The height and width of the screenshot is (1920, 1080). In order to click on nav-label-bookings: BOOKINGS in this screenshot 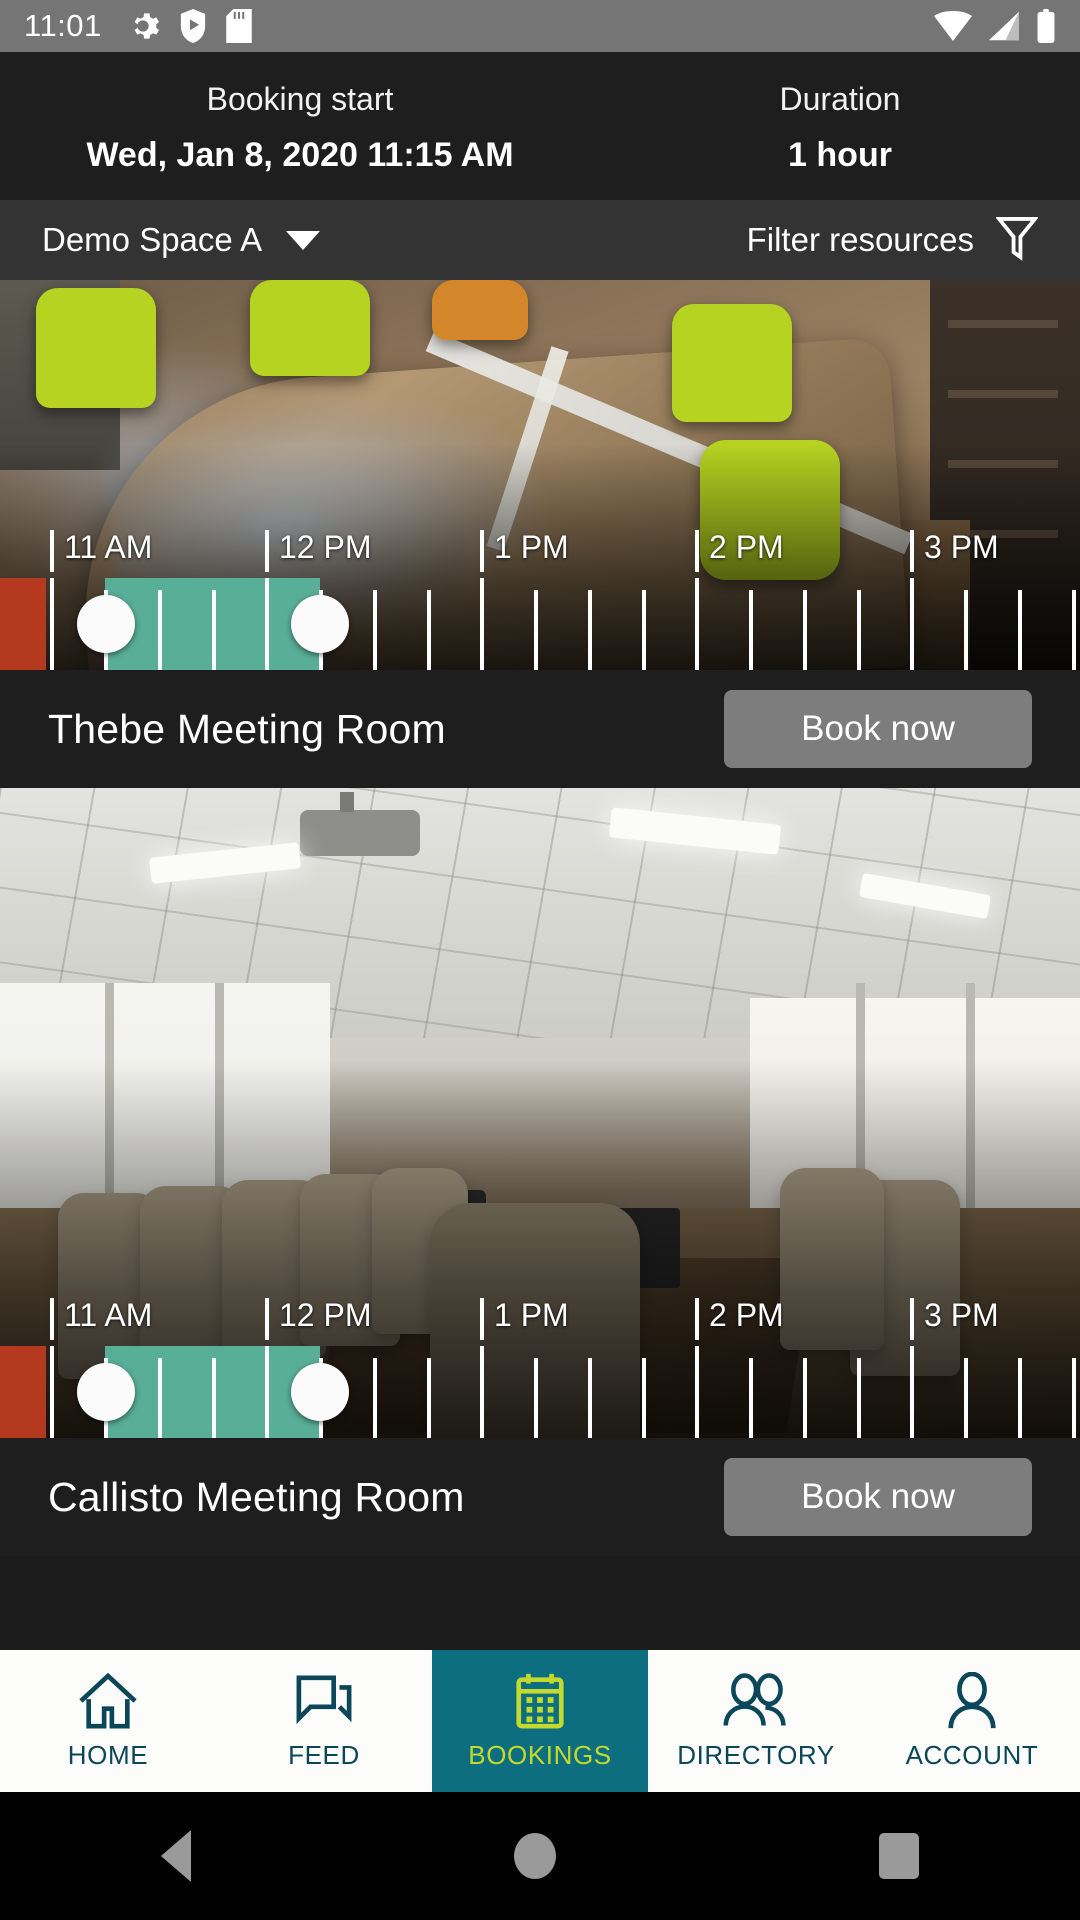, I will do `click(540, 1754)`.